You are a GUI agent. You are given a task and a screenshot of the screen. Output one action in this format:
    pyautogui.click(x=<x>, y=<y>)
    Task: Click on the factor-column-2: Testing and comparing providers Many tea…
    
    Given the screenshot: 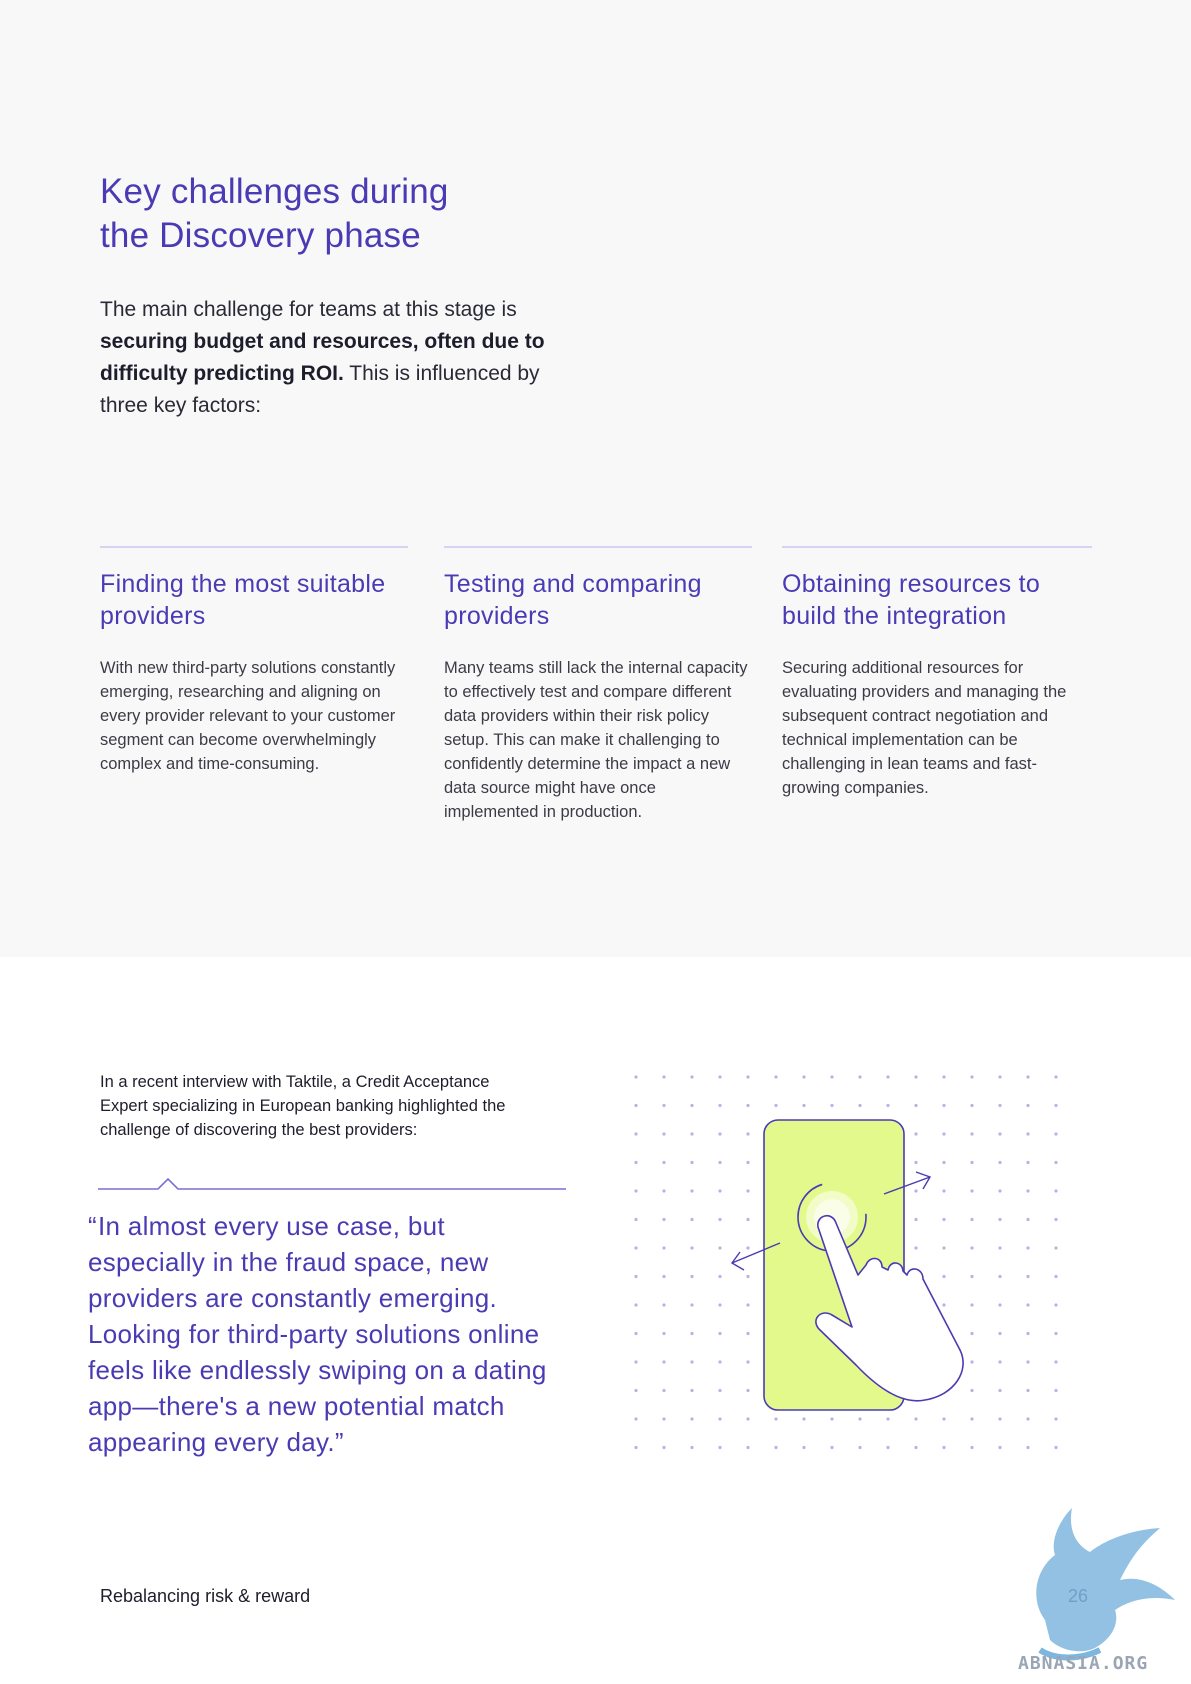 What is the action you would take?
    pyautogui.click(x=598, y=685)
    